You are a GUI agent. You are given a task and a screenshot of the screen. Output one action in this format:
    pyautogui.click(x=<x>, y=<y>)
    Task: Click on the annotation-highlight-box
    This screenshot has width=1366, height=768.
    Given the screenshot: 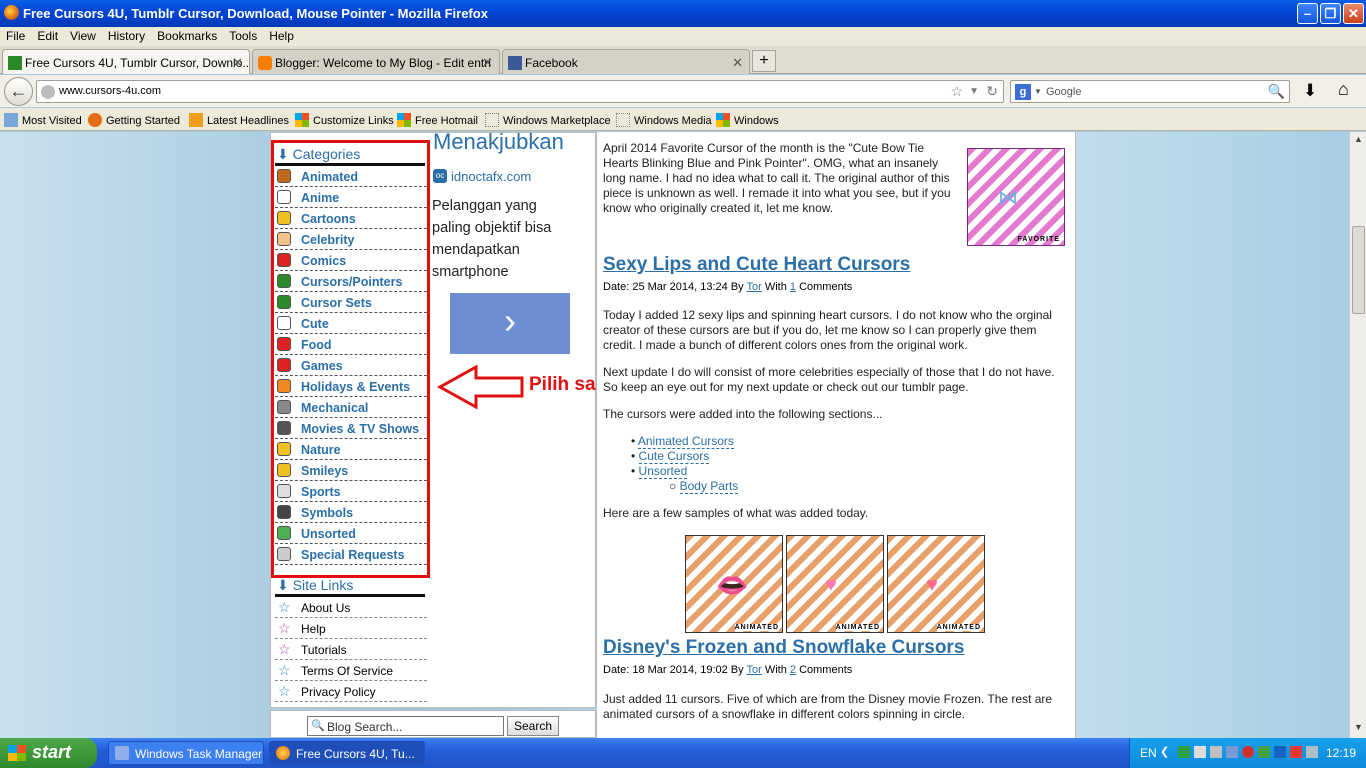 What is the action you would take?
    pyautogui.click(x=350, y=359)
    